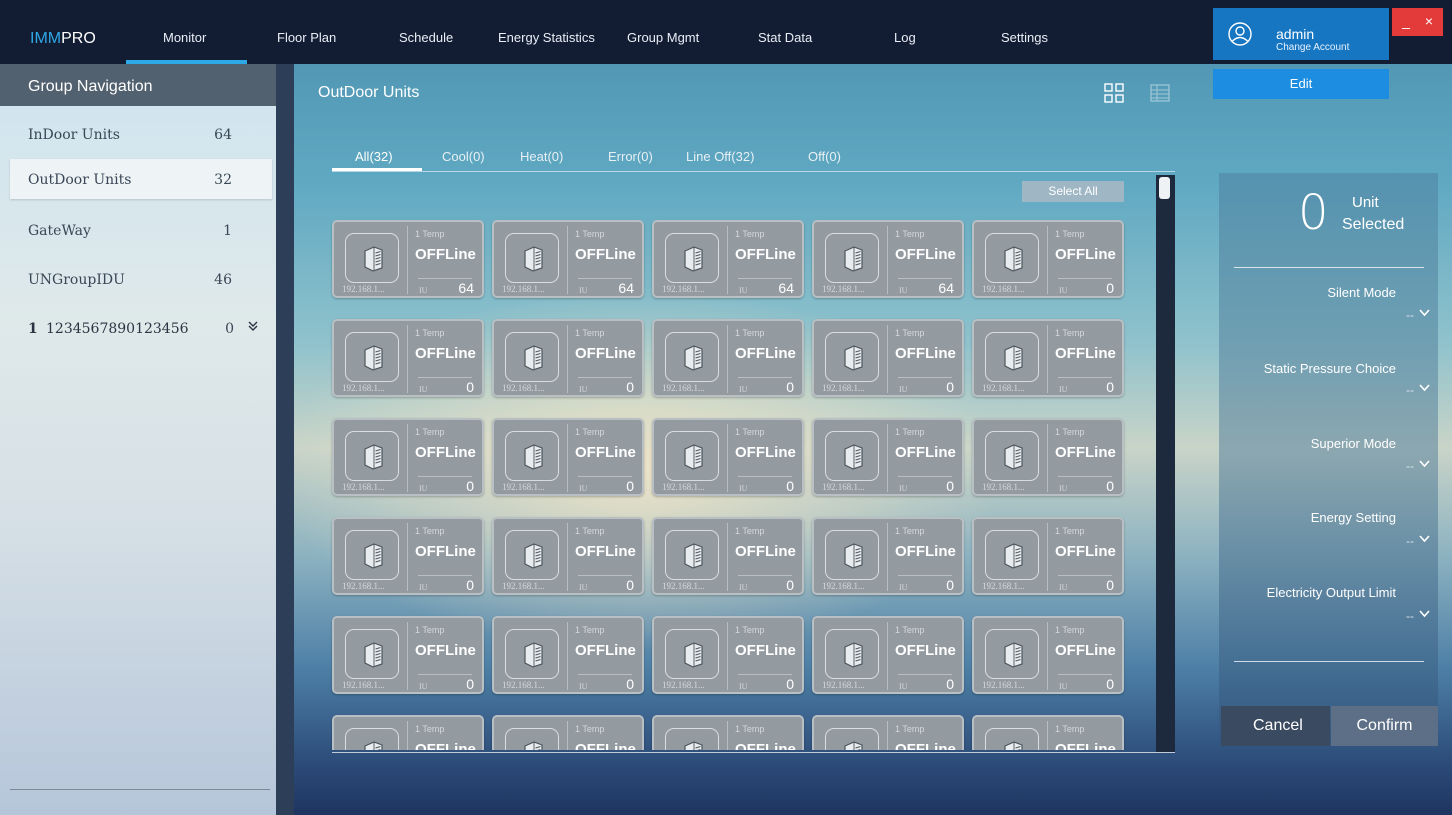 Image resolution: width=1452 pixels, height=815 pixels. What do you see at coordinates (141, 230) in the screenshot?
I see `sidebar-item-gateway: GateWay 1` at bounding box center [141, 230].